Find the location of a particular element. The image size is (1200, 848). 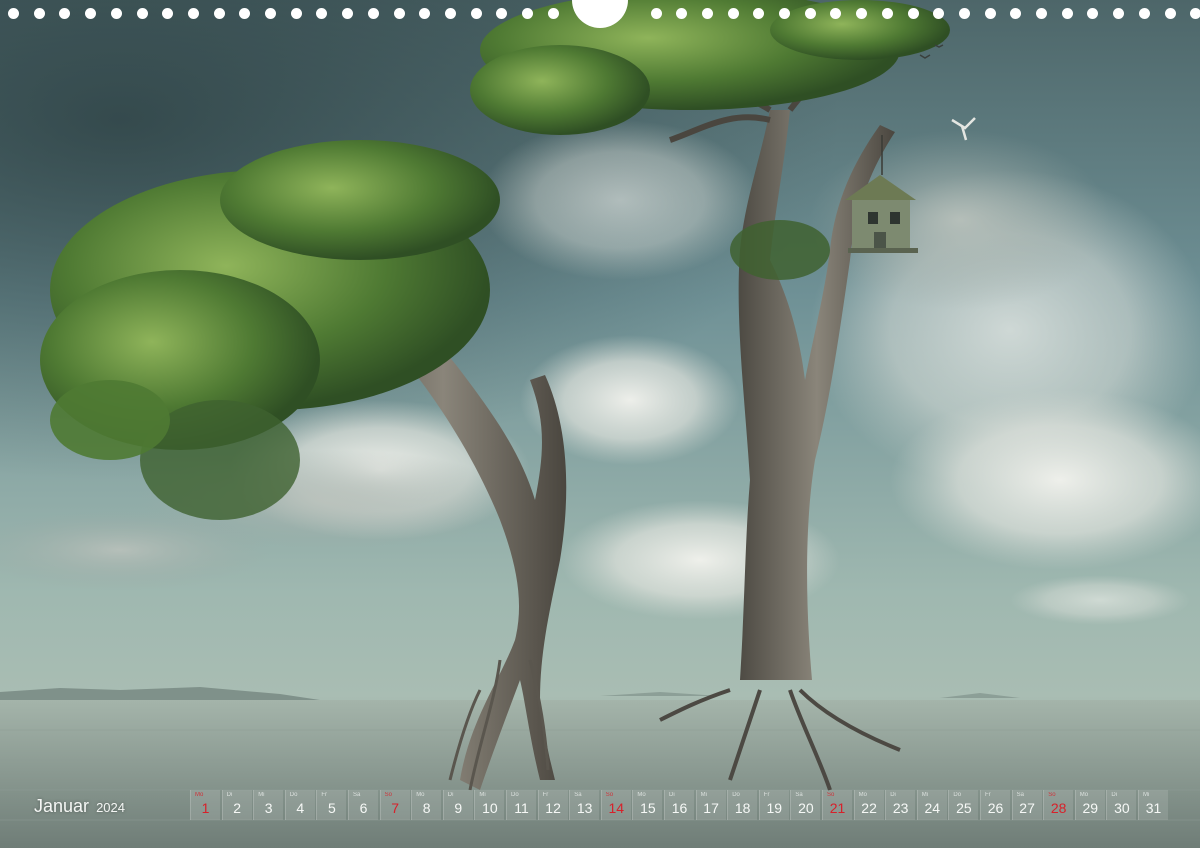

day-cell: Sa 13 is located at coordinates (584, 805).